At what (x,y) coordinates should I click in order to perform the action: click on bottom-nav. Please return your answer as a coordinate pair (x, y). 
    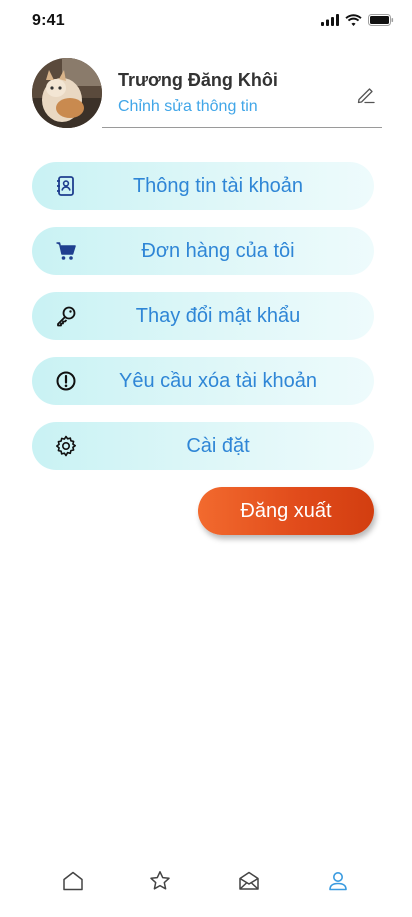
    Looking at the image, I should click on (206, 885).